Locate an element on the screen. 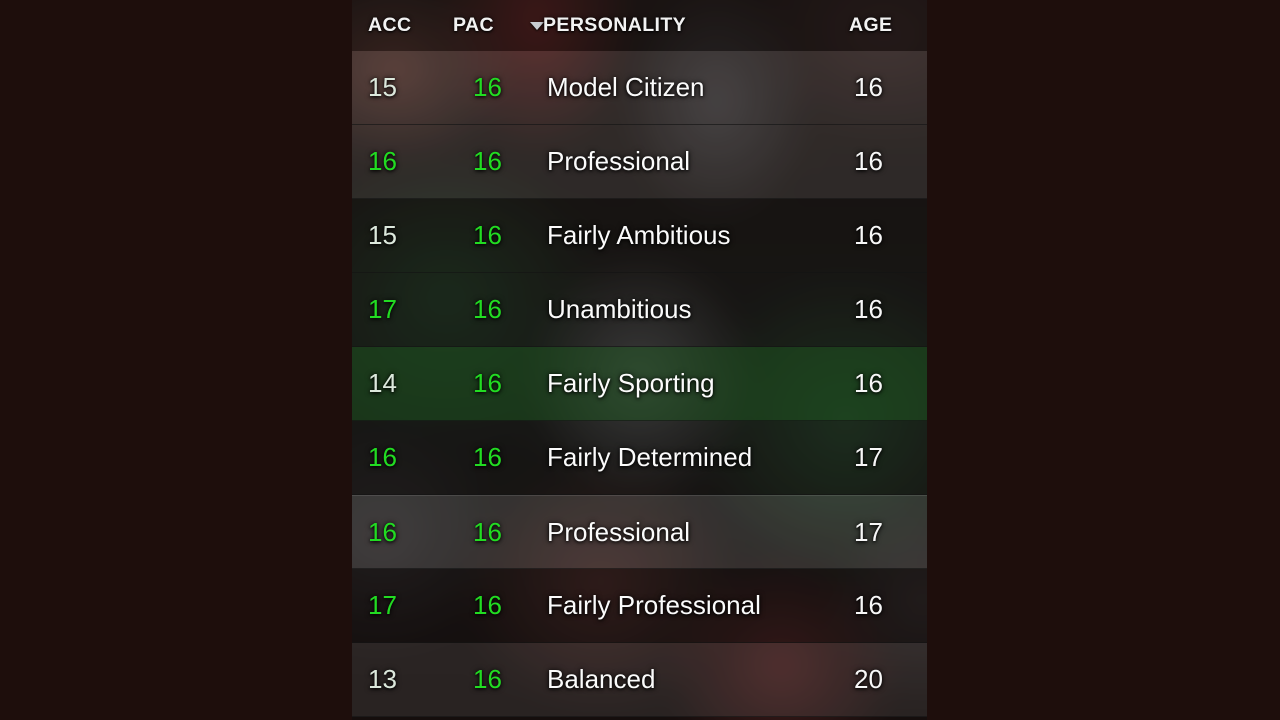 The image size is (1280, 720). cell-personality: Fairly Professional is located at coordinates (654, 605).